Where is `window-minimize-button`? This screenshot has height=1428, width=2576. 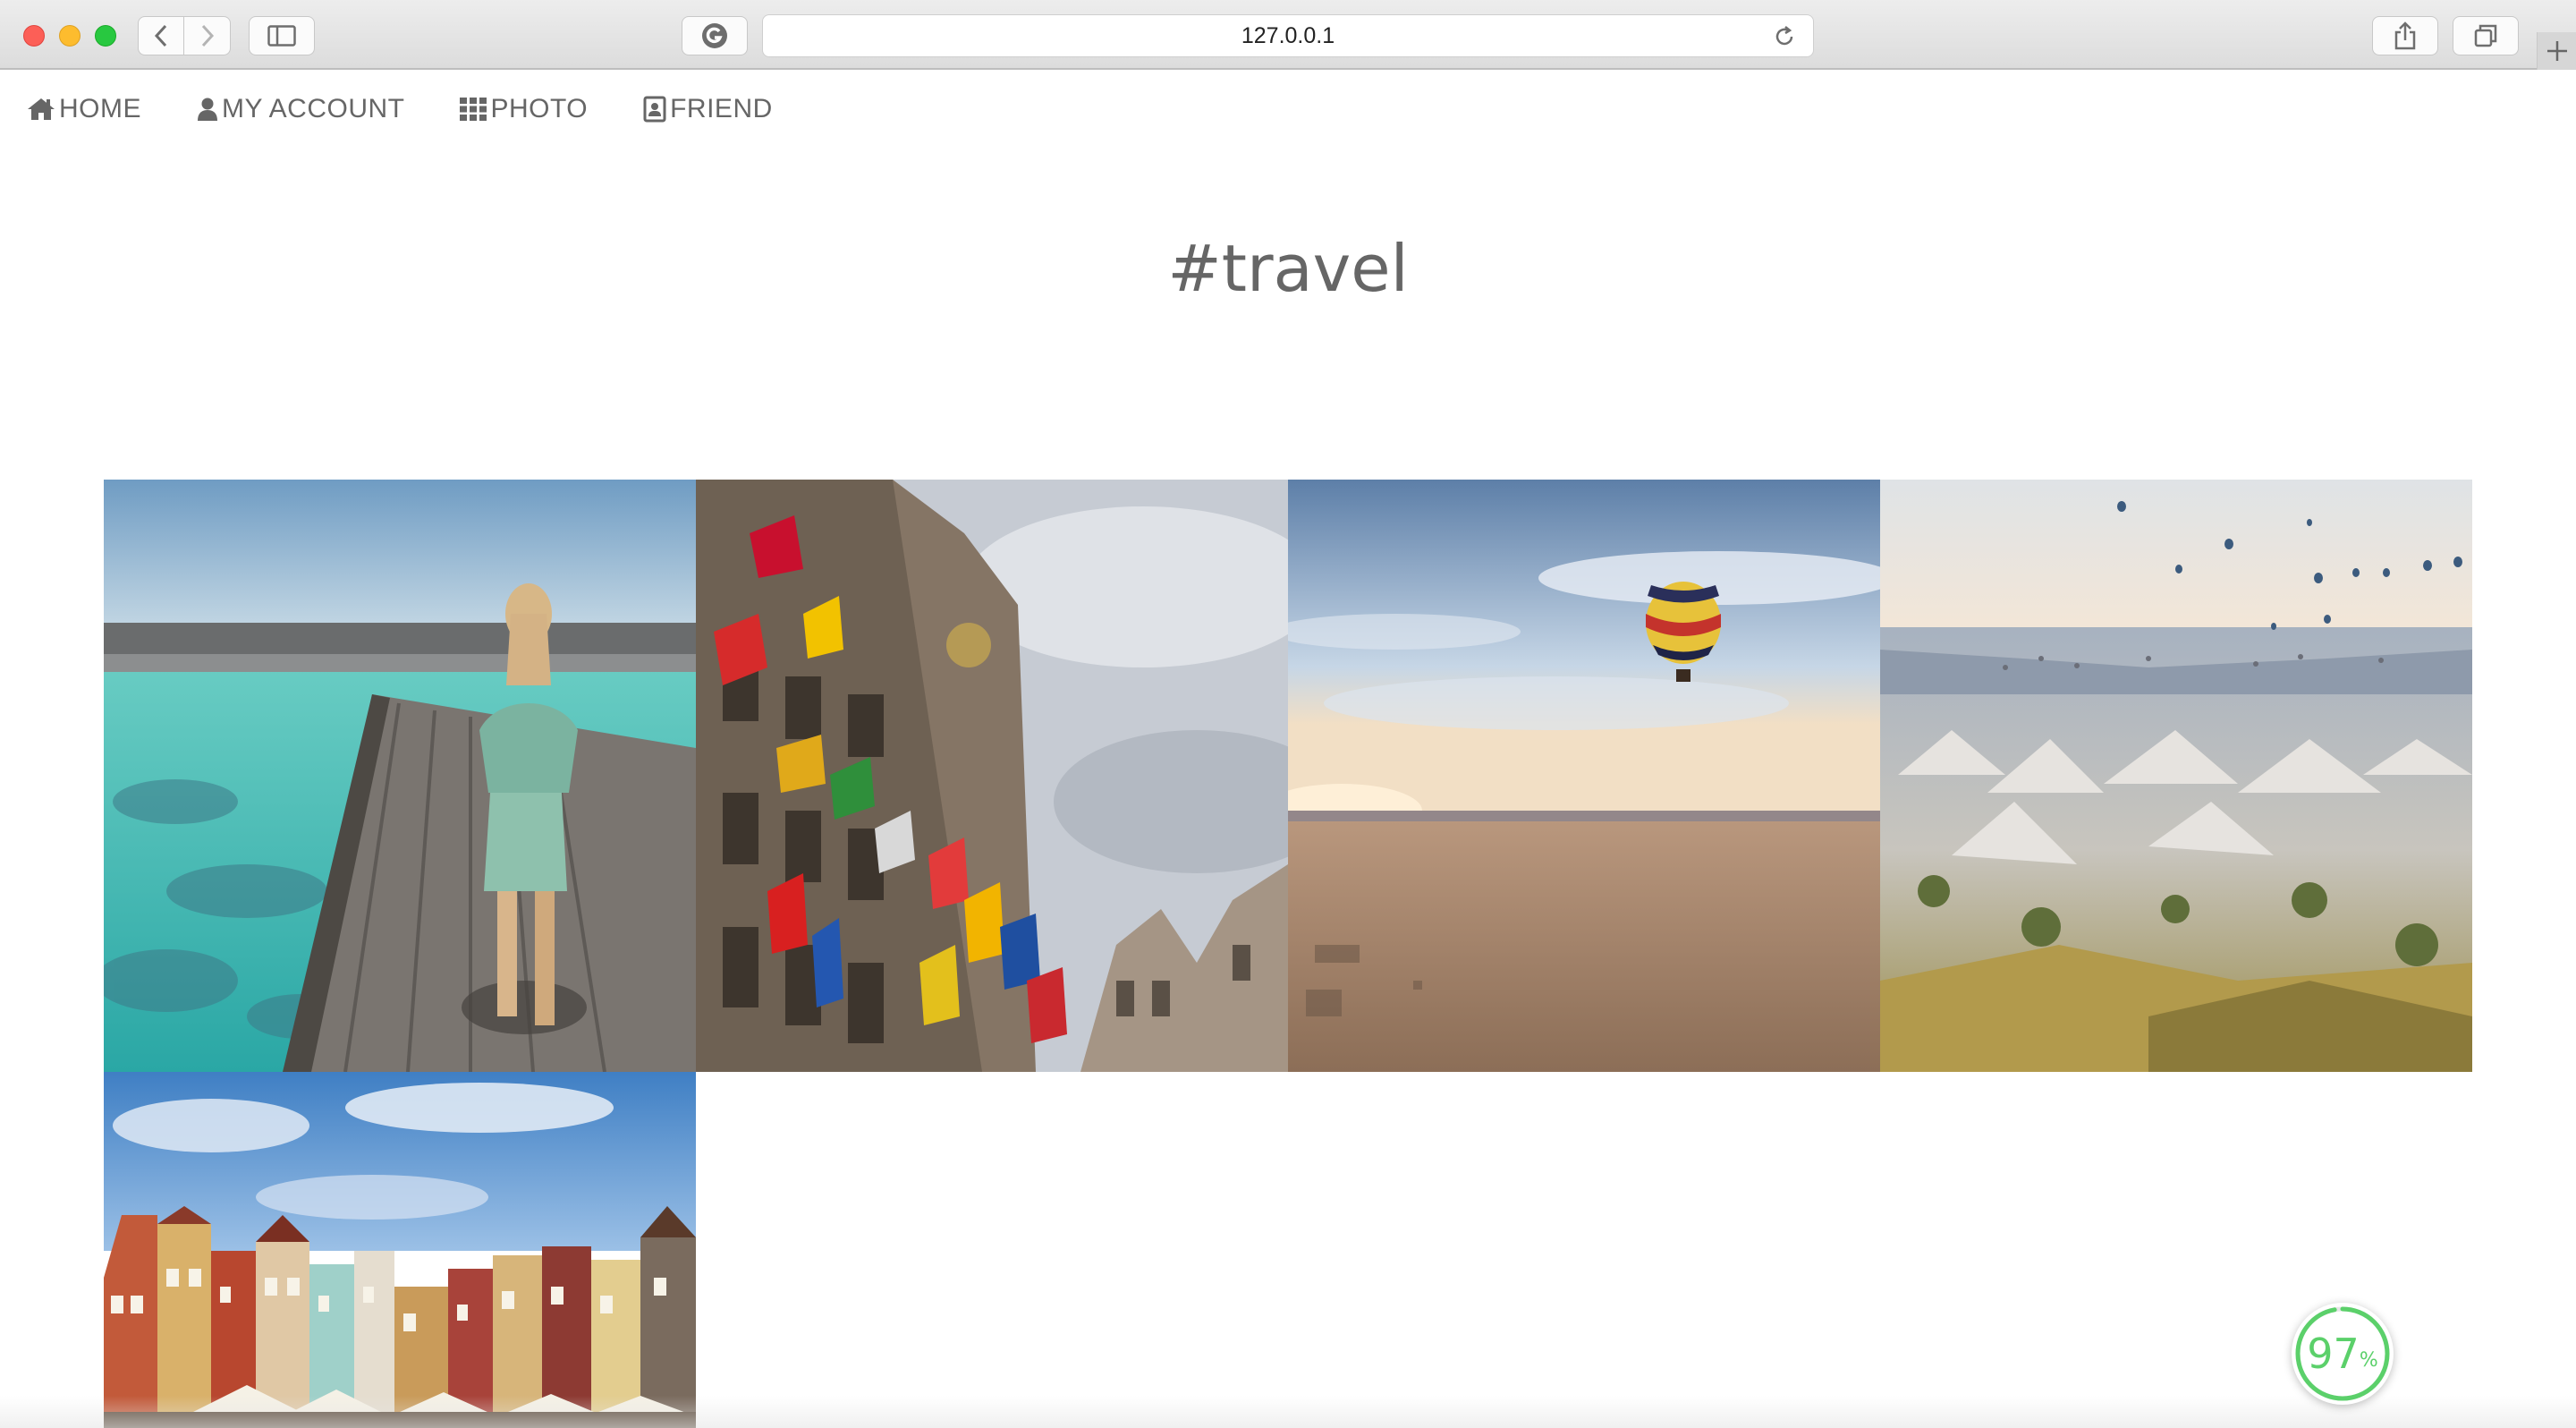 window-minimize-button is located at coordinates (69, 36).